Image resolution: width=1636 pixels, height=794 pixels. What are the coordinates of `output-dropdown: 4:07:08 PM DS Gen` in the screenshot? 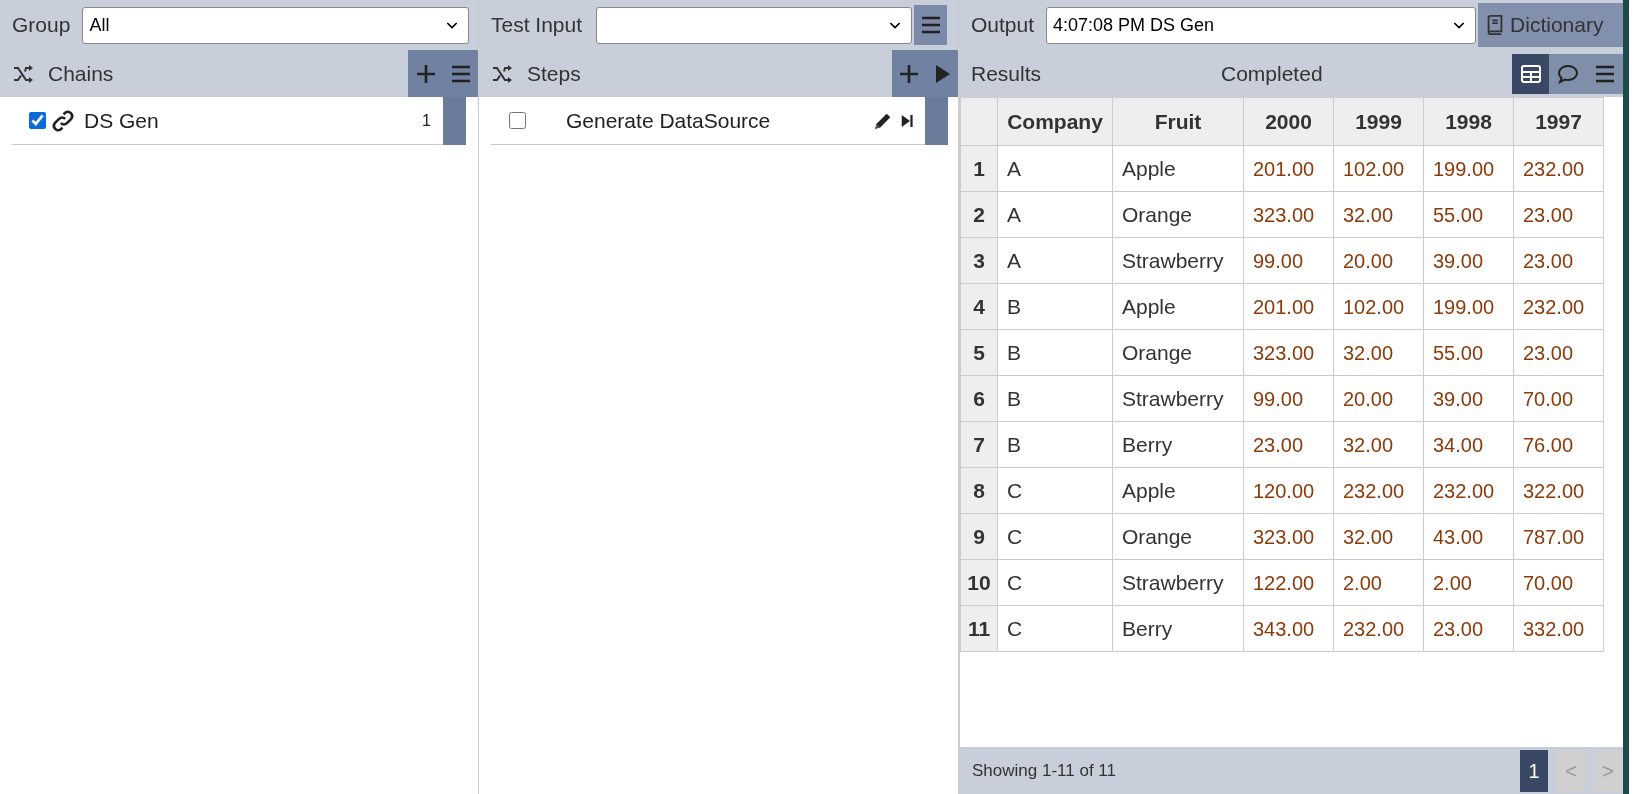 It's located at (1261, 25).